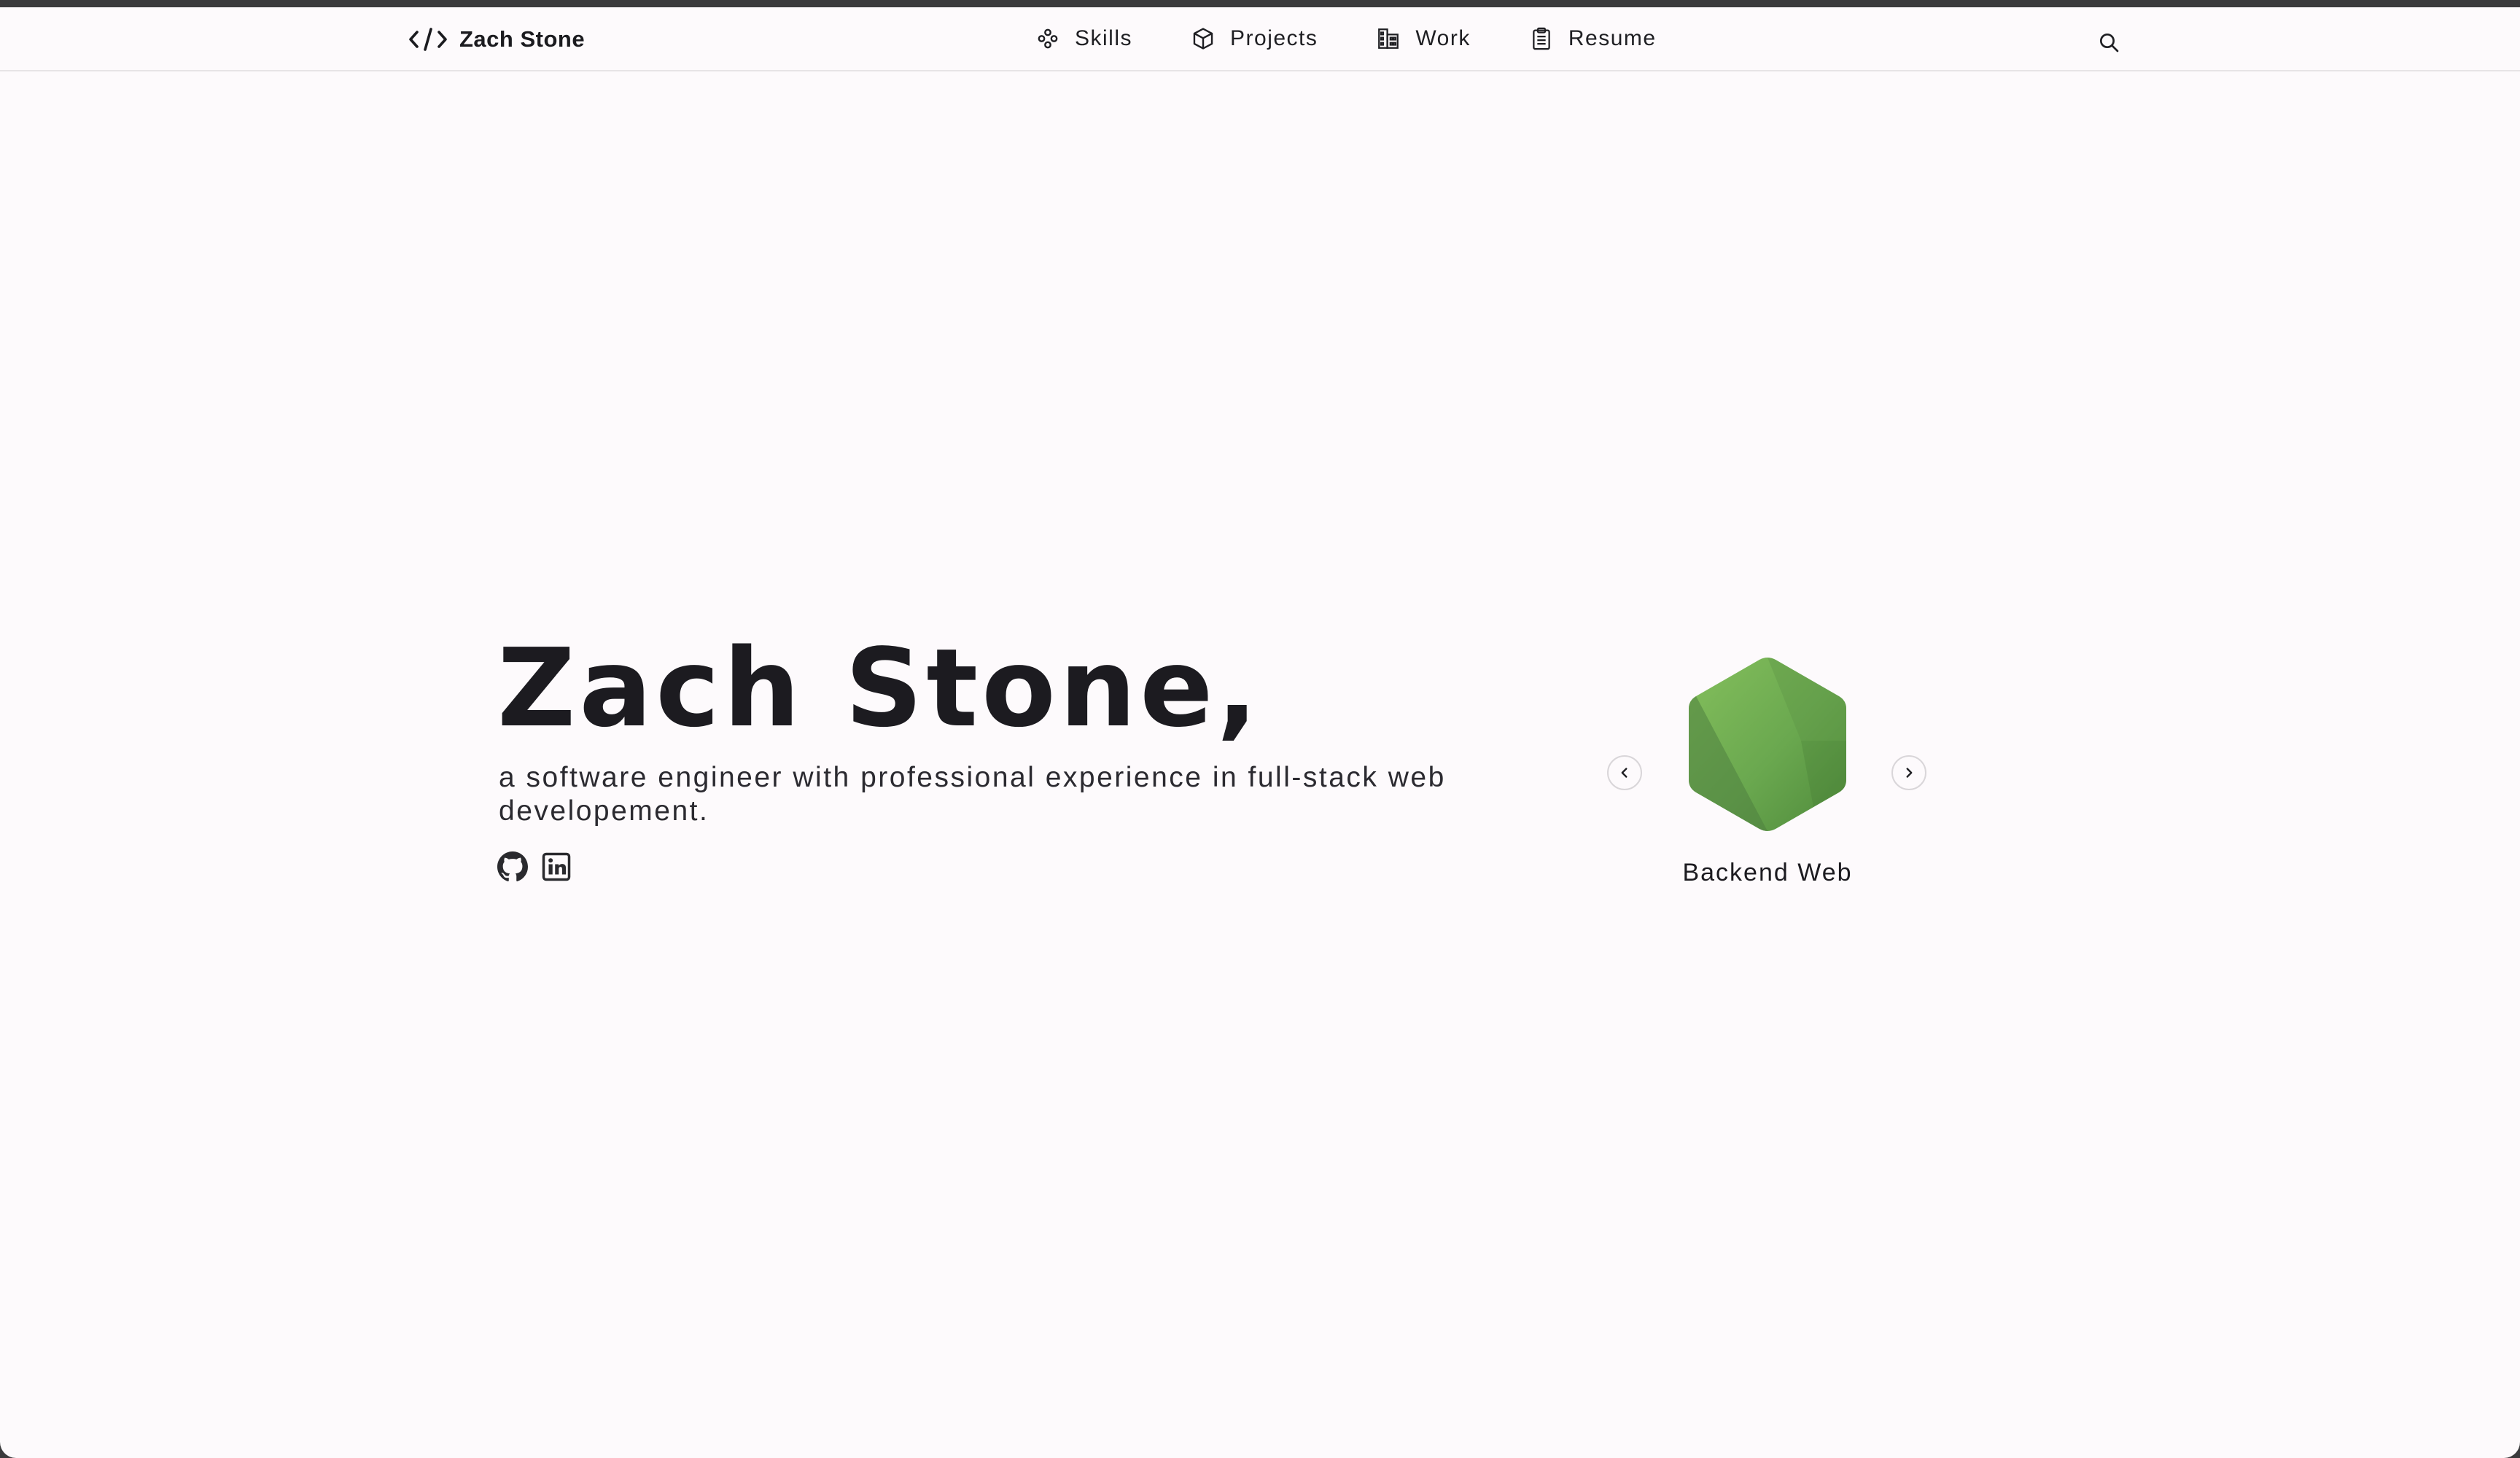 The width and height of the screenshot is (2520, 1458). Describe the element at coordinates (428, 39) in the screenshot. I see `code-icon` at that location.